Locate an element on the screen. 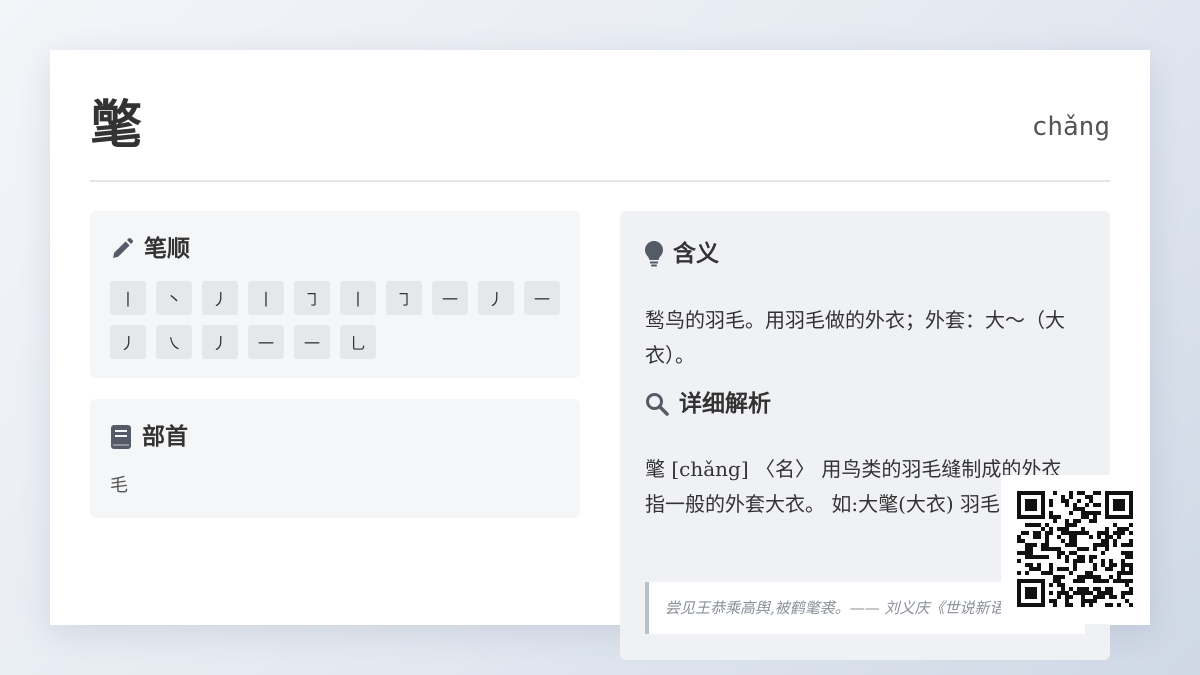 This screenshot has width=1200, height=675. pinyin-label: chǎng is located at coordinates (1070, 127).